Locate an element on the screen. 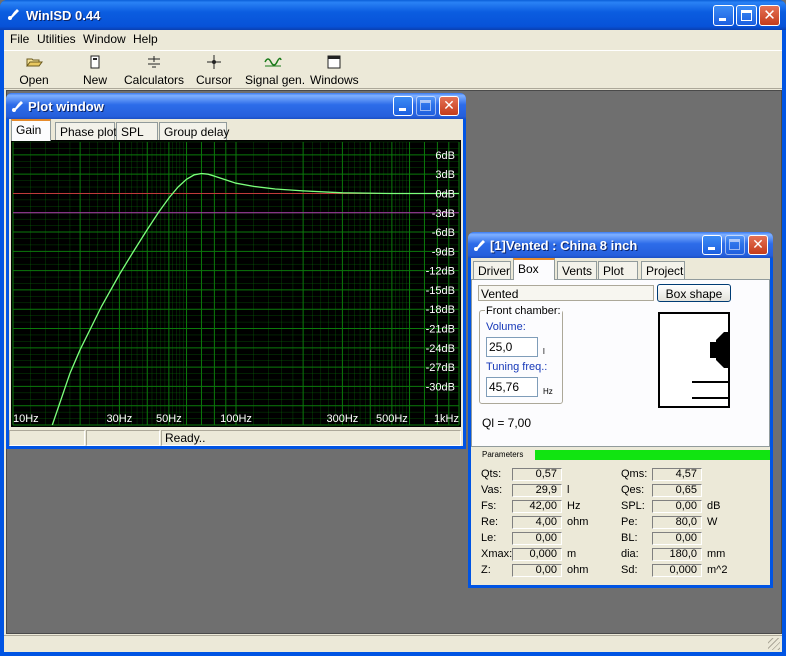 The height and width of the screenshot is (656, 786). y-tick-label: 3dB is located at coordinates (445, 175).